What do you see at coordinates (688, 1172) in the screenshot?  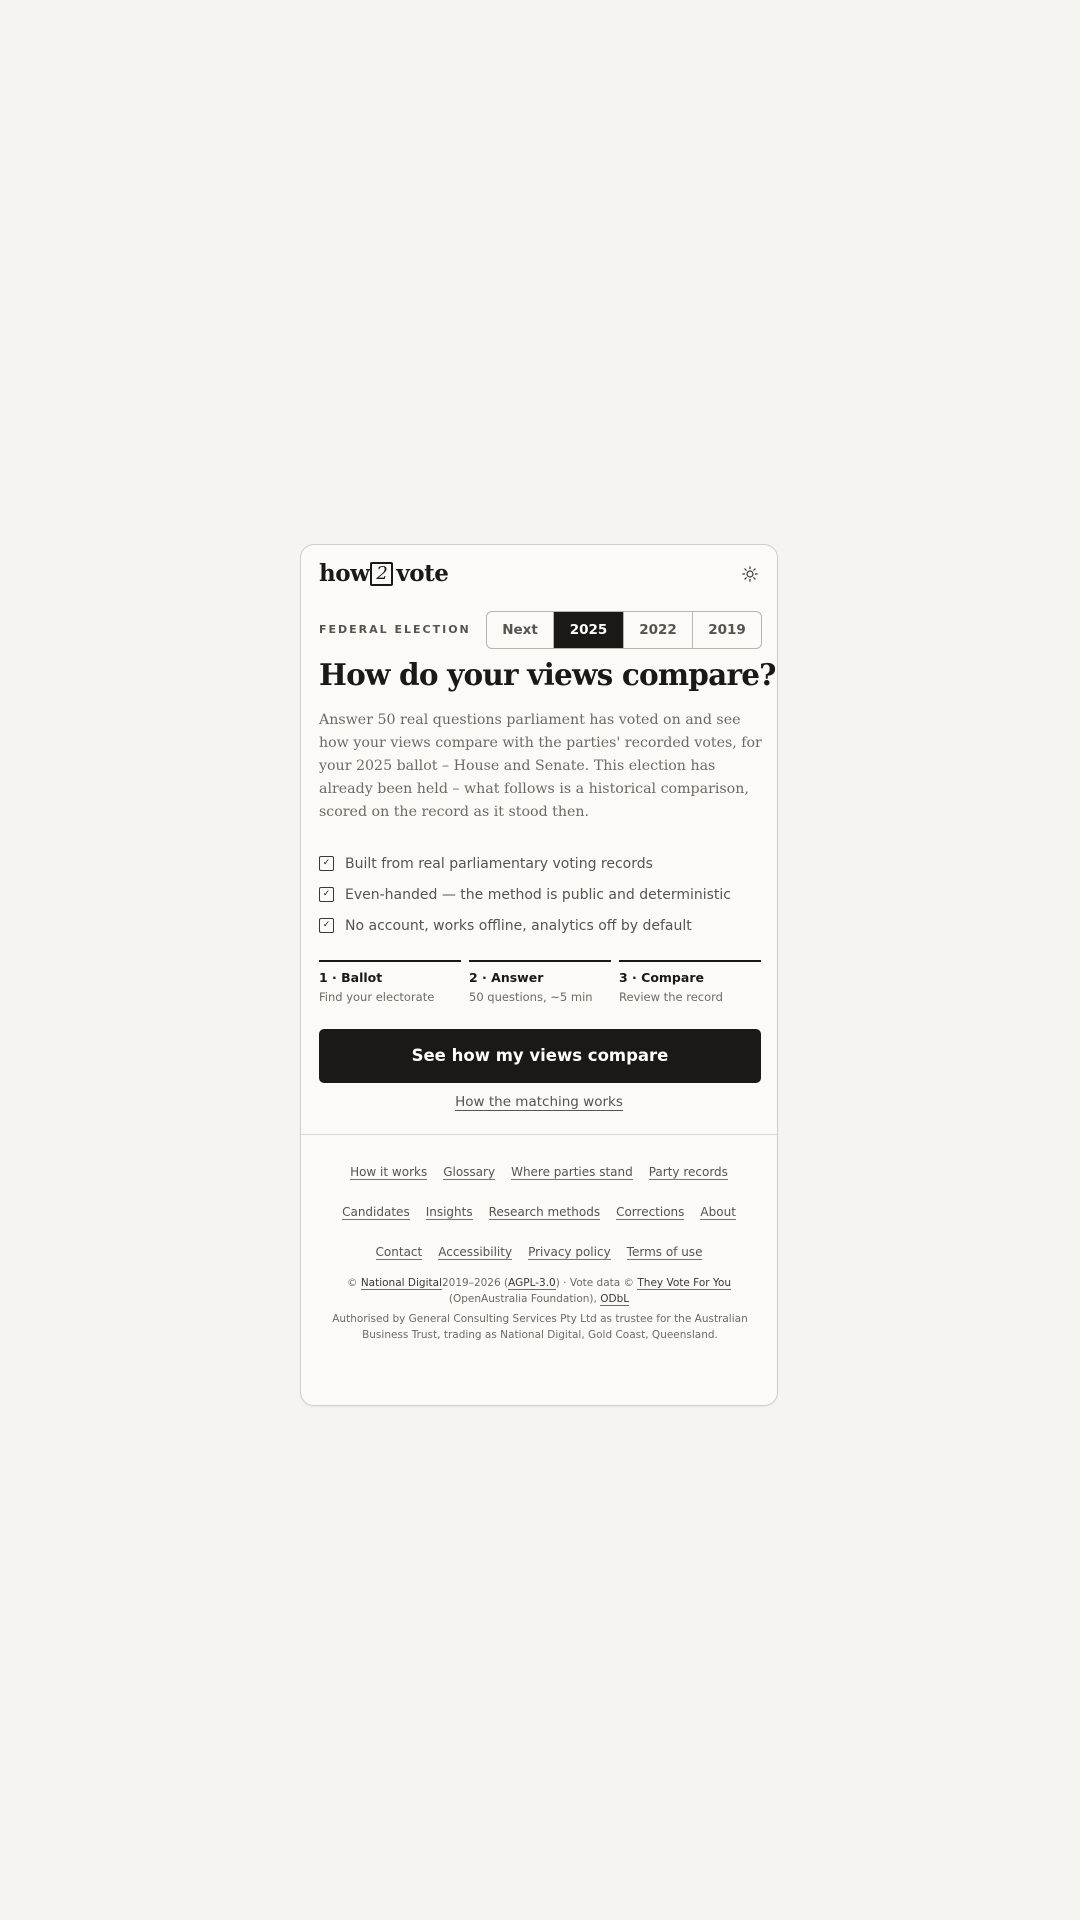 I see `footer-link-party-records: Party records` at bounding box center [688, 1172].